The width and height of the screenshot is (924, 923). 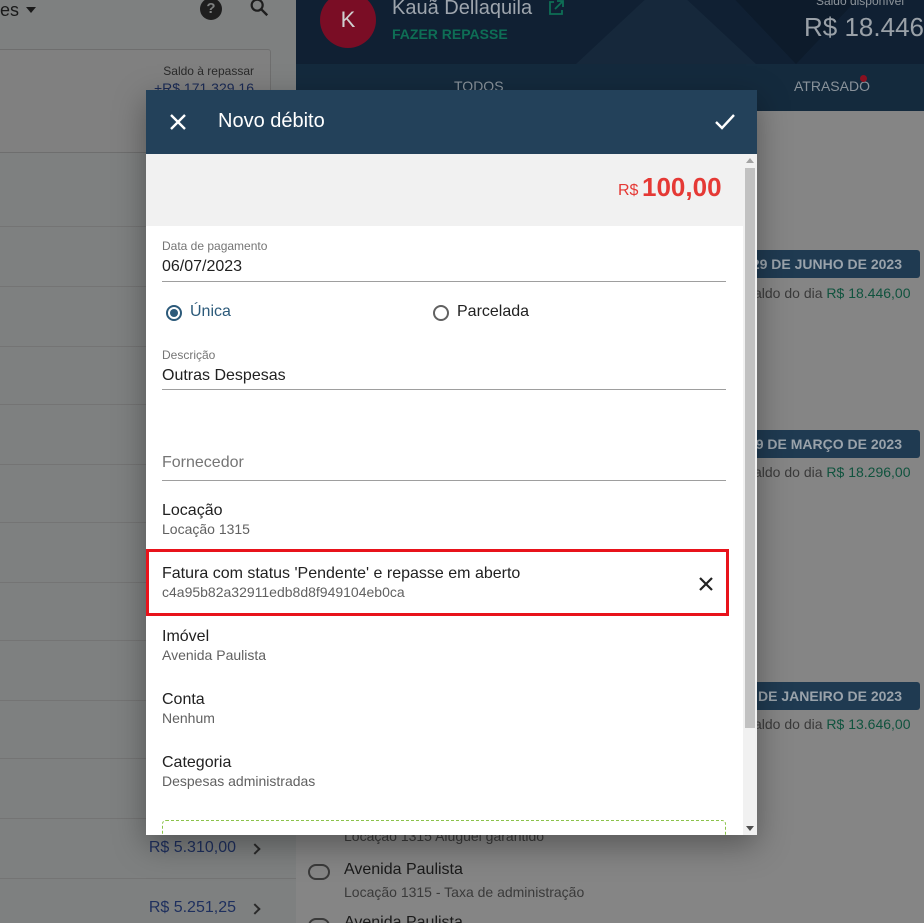 I want to click on date-chip: 31 DE JANEIRO DE 2023, so click(x=827, y=696).